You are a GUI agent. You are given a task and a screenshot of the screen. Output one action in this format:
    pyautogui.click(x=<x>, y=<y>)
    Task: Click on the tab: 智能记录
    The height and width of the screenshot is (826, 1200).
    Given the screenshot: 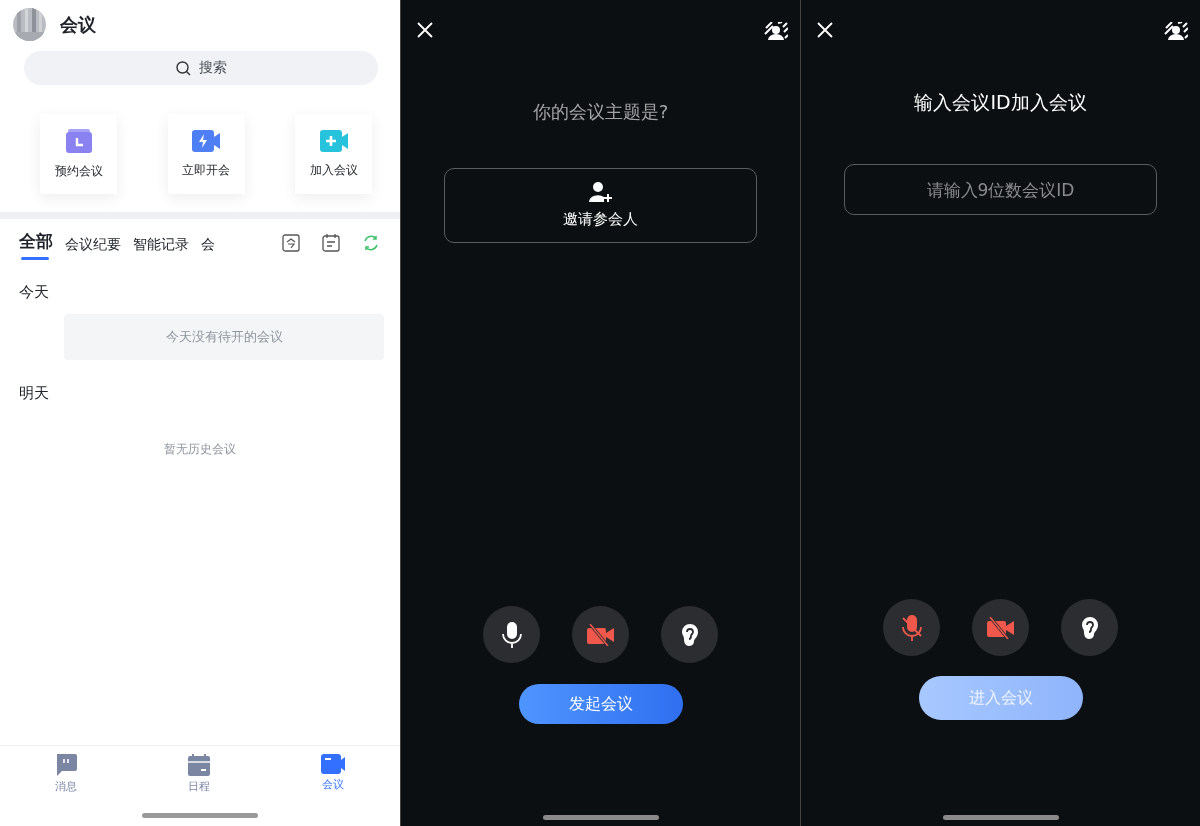 What is the action you would take?
    pyautogui.click(x=161, y=244)
    